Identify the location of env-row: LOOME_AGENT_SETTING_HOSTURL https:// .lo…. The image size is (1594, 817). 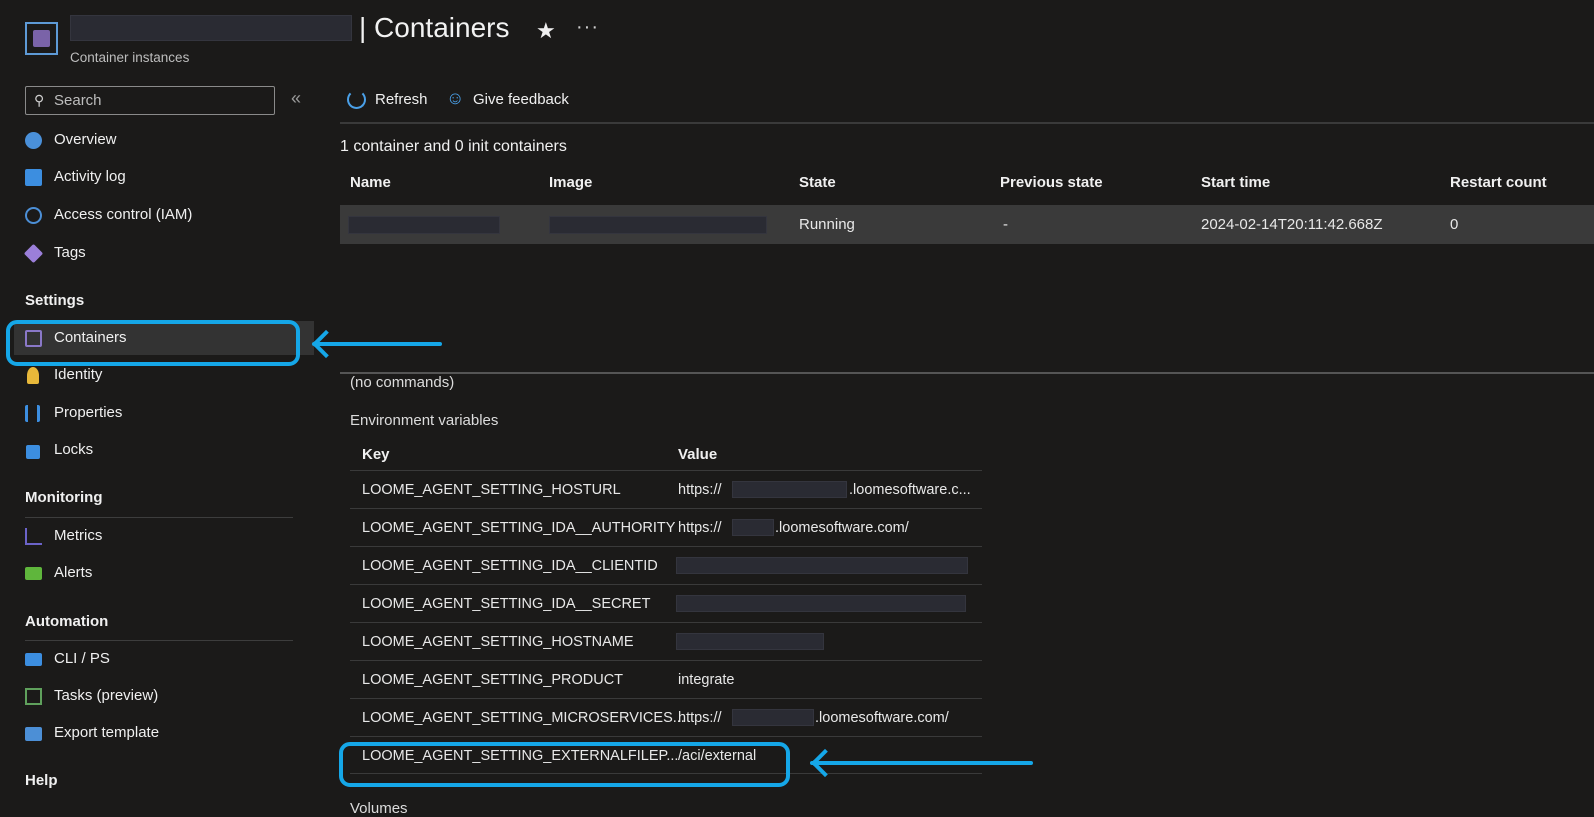
(666, 489).